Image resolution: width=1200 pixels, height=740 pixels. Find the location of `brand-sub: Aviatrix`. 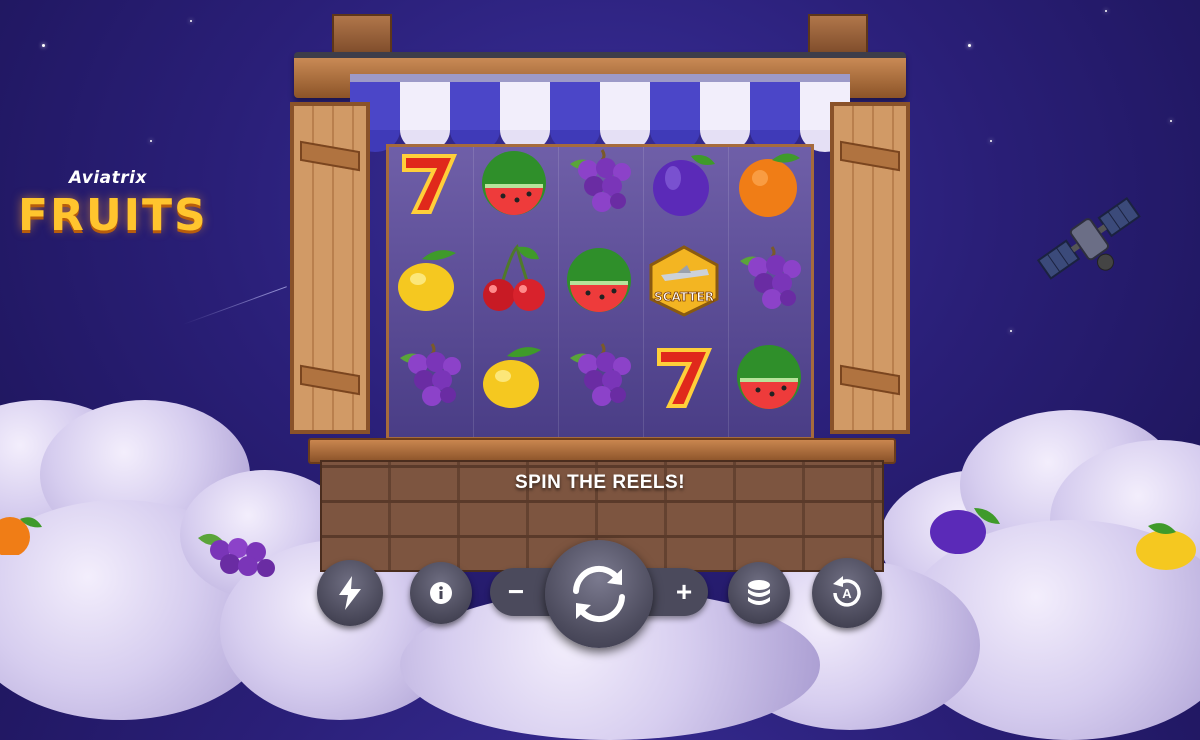

brand-sub: Aviatrix is located at coordinates (108, 178).